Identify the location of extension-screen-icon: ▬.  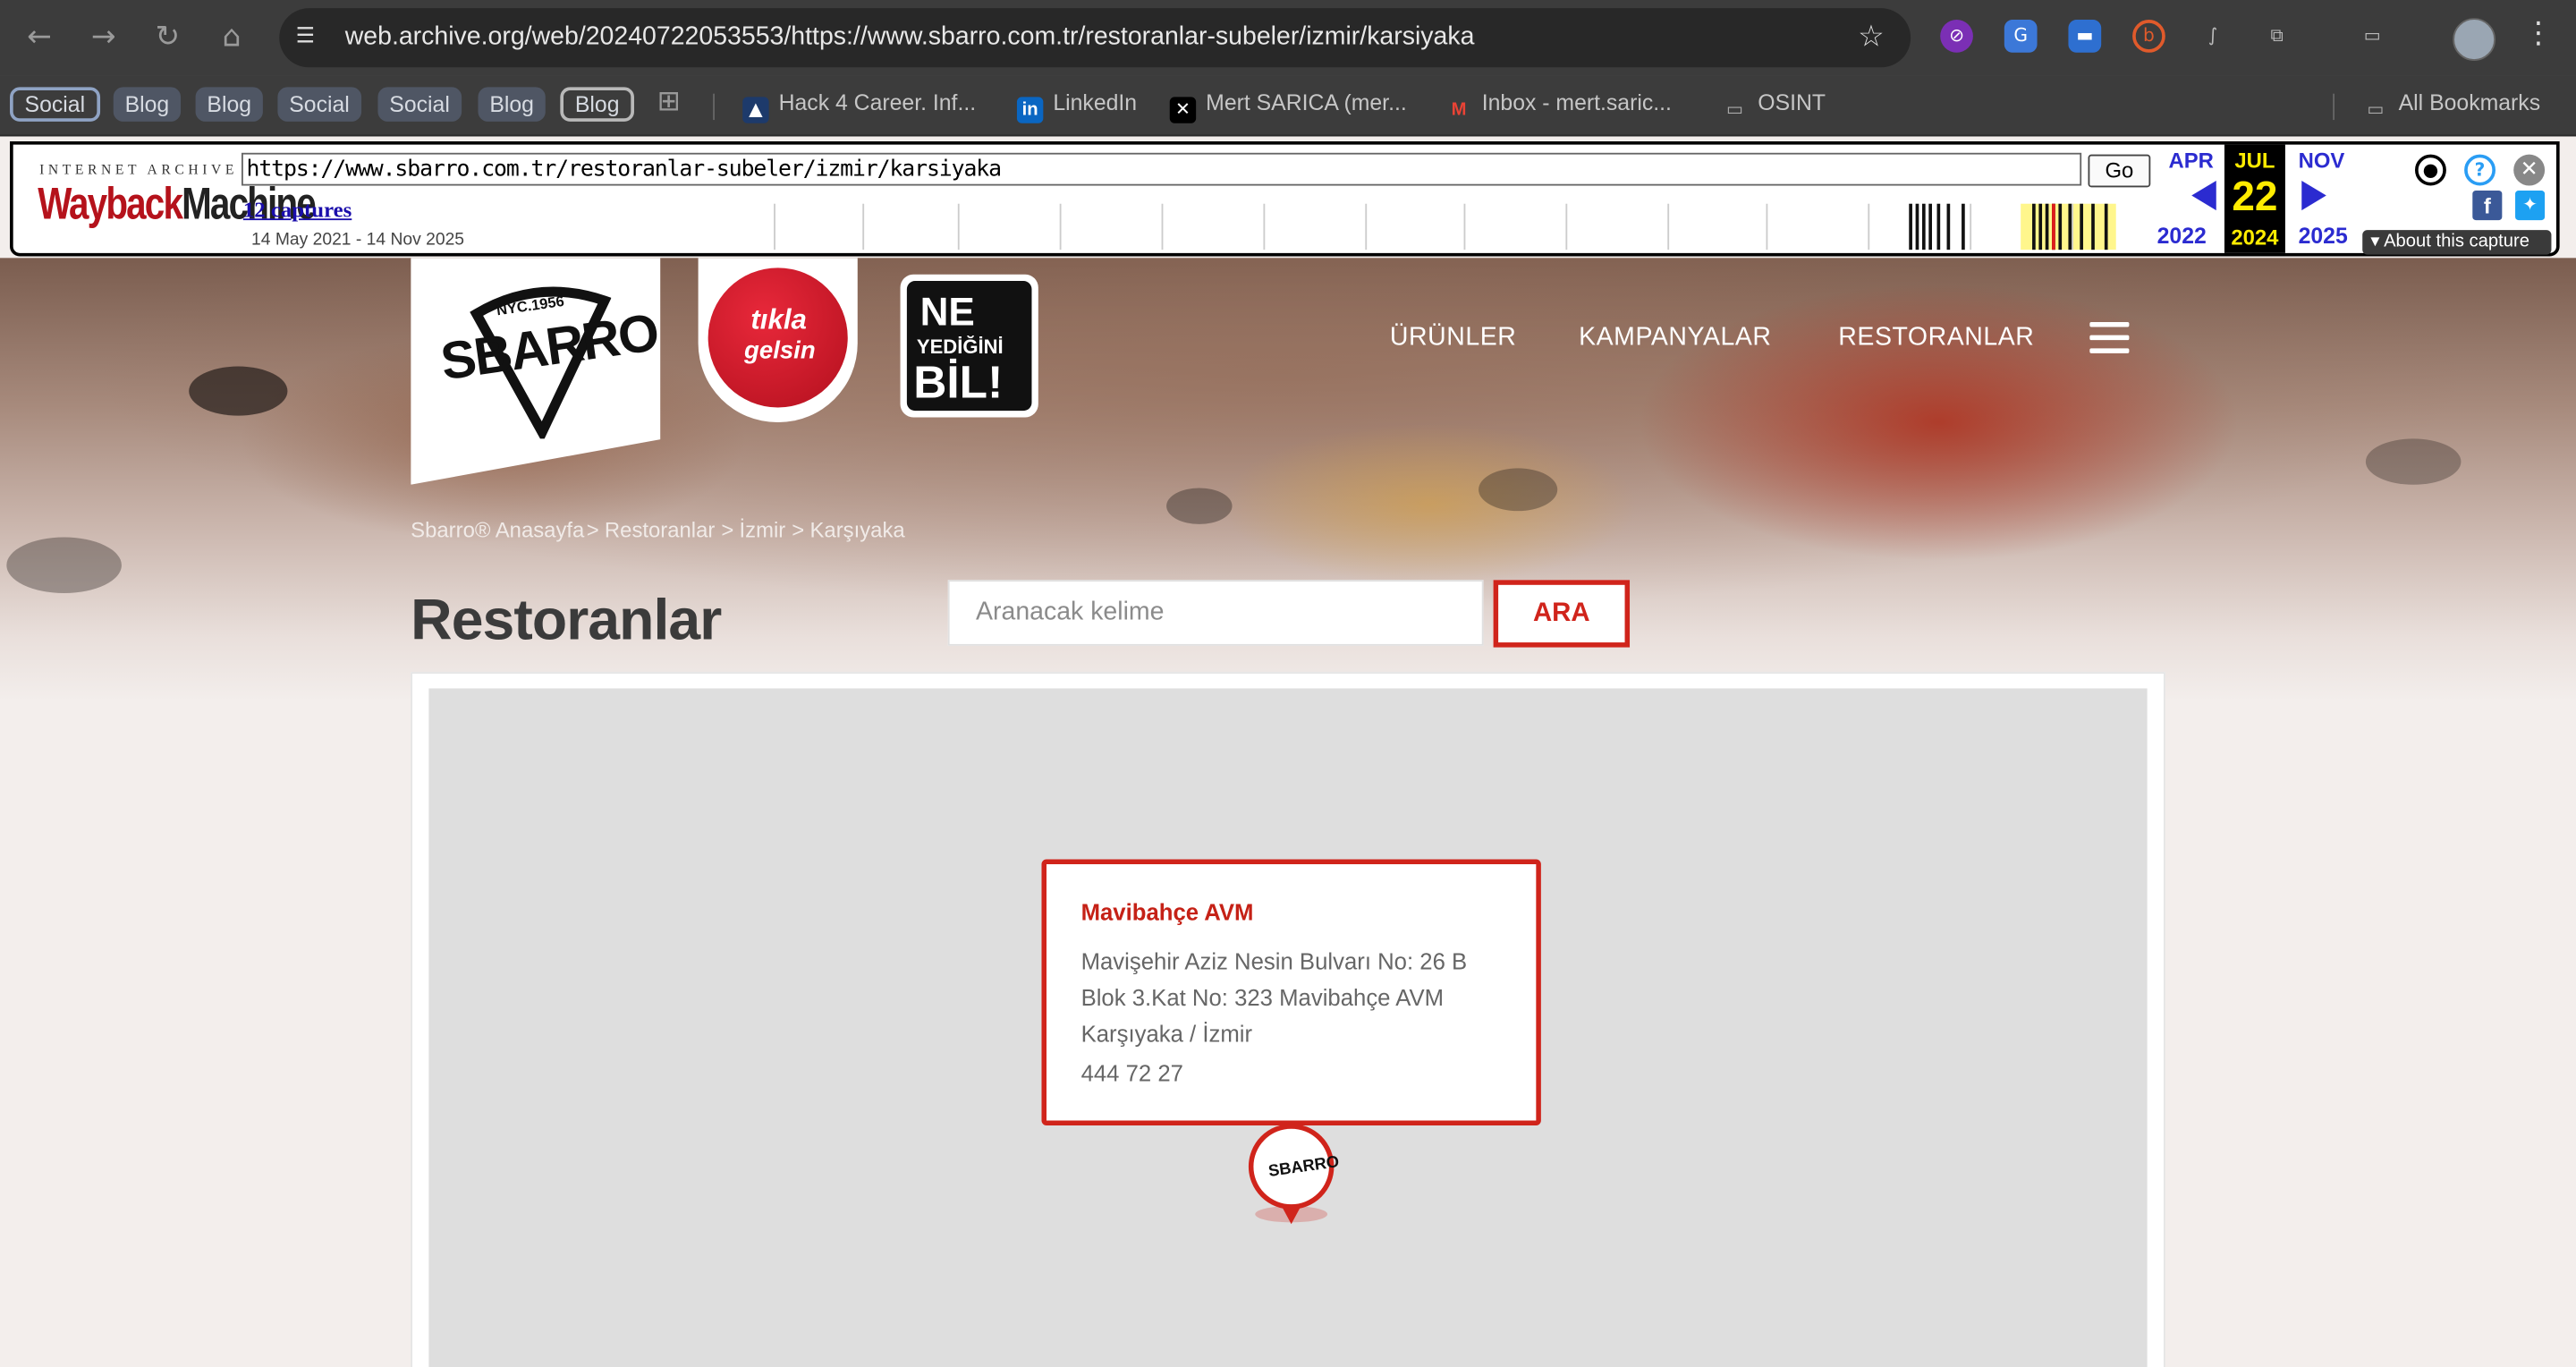
(2085, 36).